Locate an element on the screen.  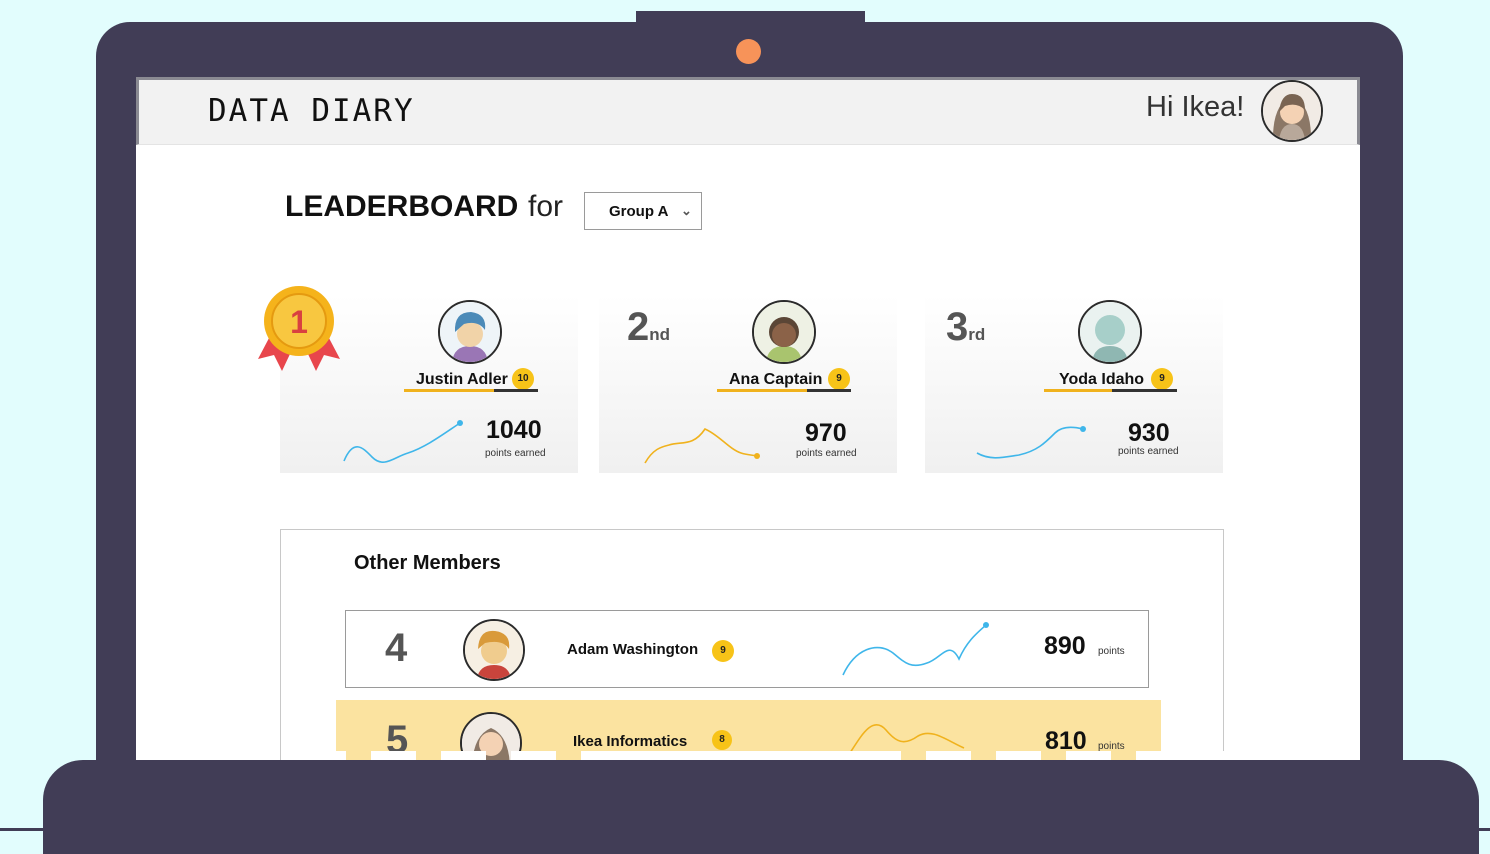
avatar-justin-adler is located at coordinates (470, 332).